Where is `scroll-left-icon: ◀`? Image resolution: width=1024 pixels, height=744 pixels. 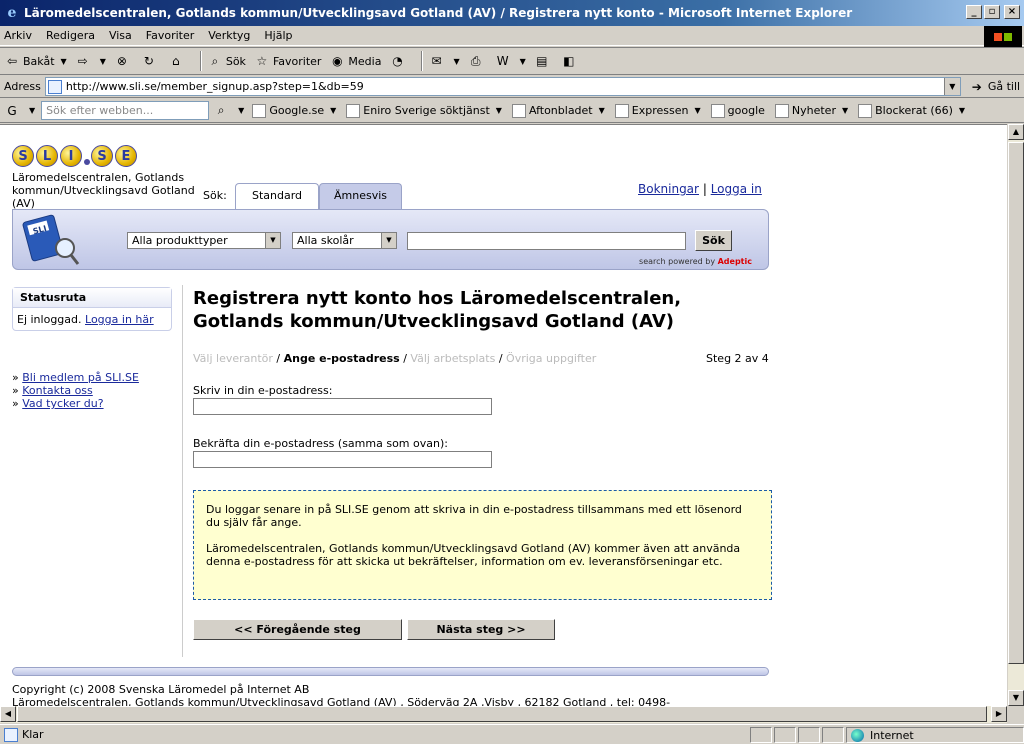
scroll-left-icon: ◀ is located at coordinates (8, 714).